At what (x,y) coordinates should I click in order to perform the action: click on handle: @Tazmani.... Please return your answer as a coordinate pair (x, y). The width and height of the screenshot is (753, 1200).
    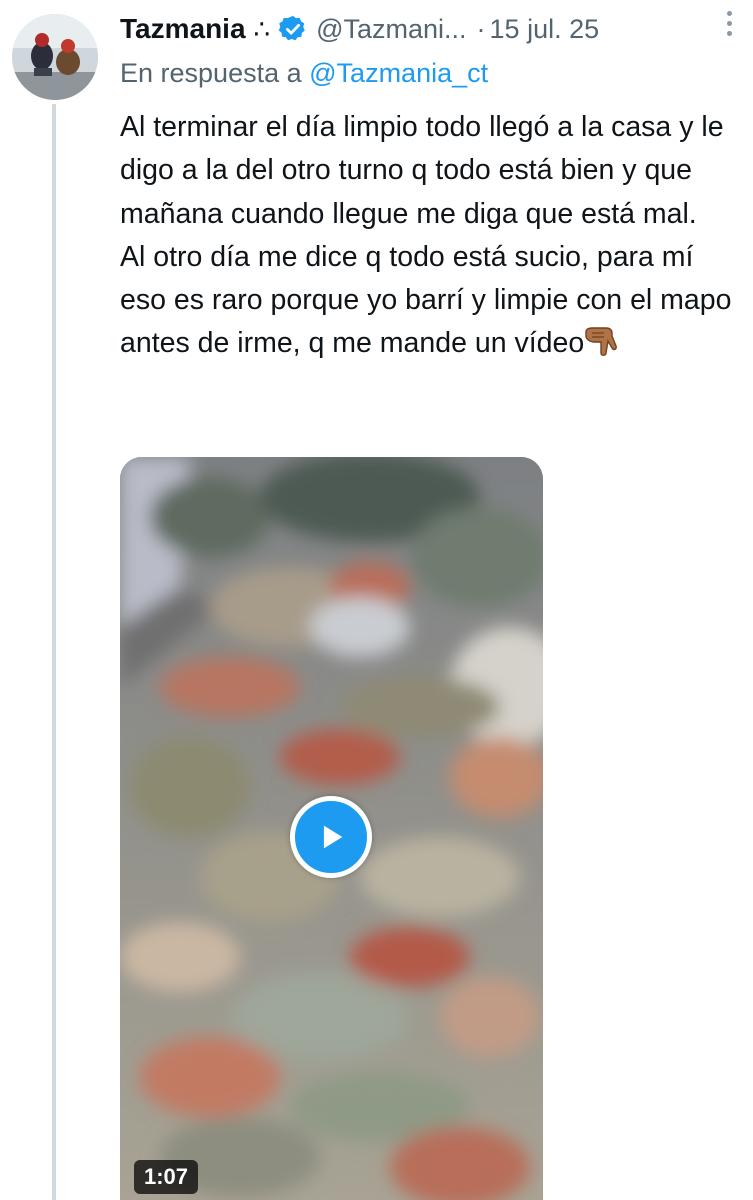
    Looking at the image, I should click on (391, 29).